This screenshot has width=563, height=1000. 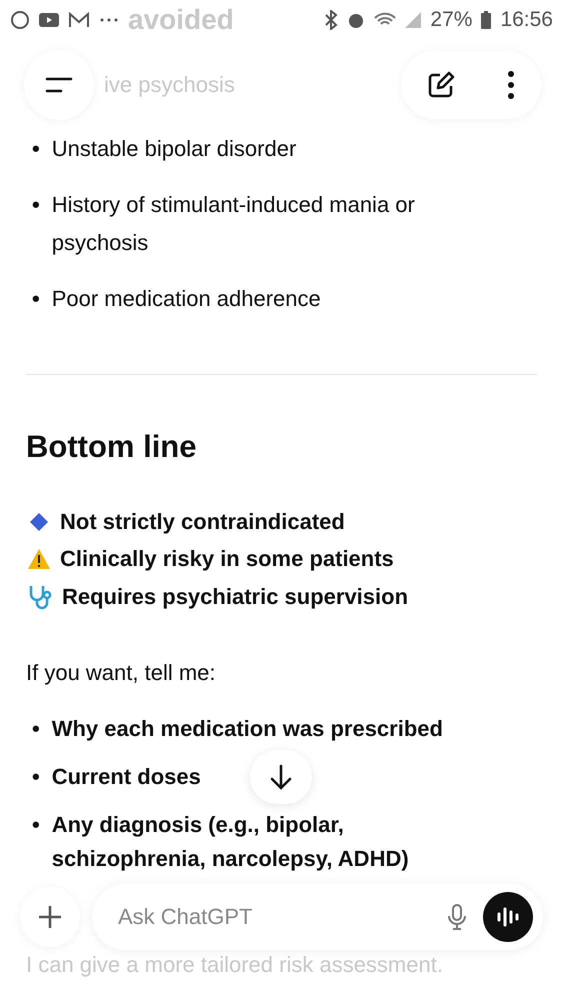 I want to click on message-input: Ask ChatGPT, so click(x=273, y=916).